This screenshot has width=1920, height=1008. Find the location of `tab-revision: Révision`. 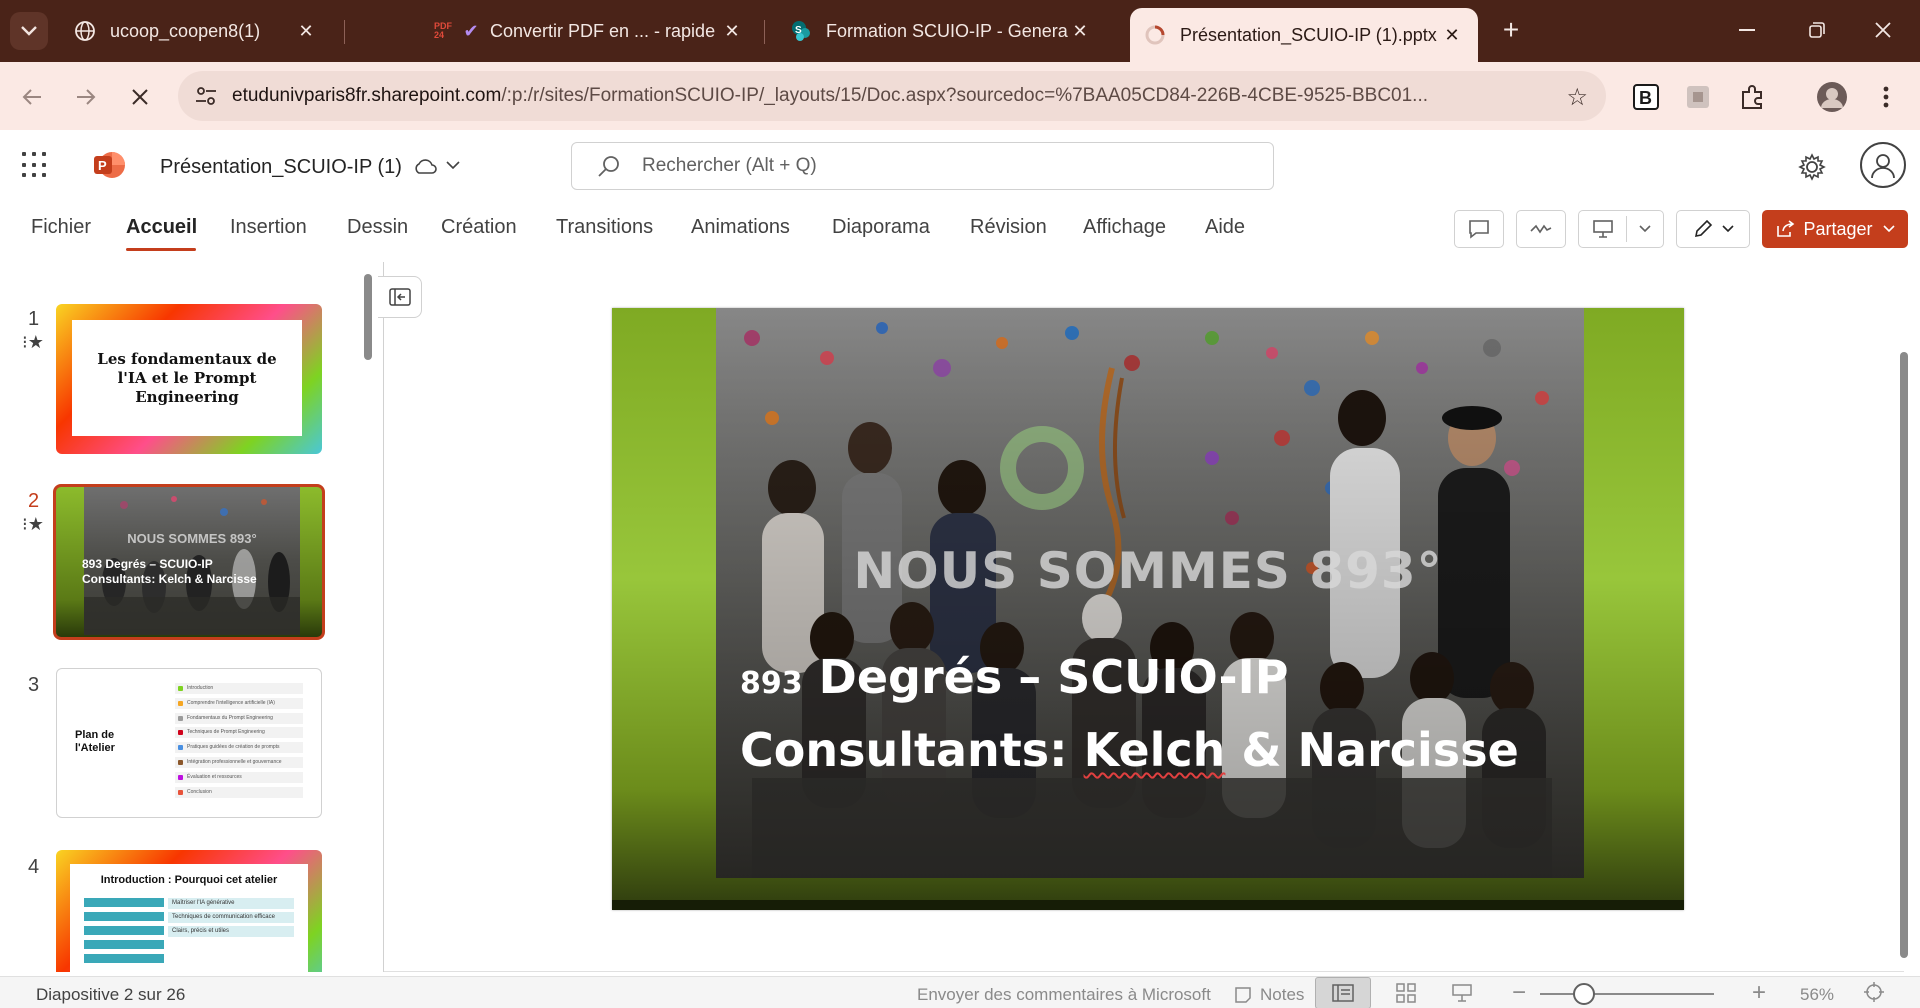

tab-revision: Révision is located at coordinates (1008, 227).